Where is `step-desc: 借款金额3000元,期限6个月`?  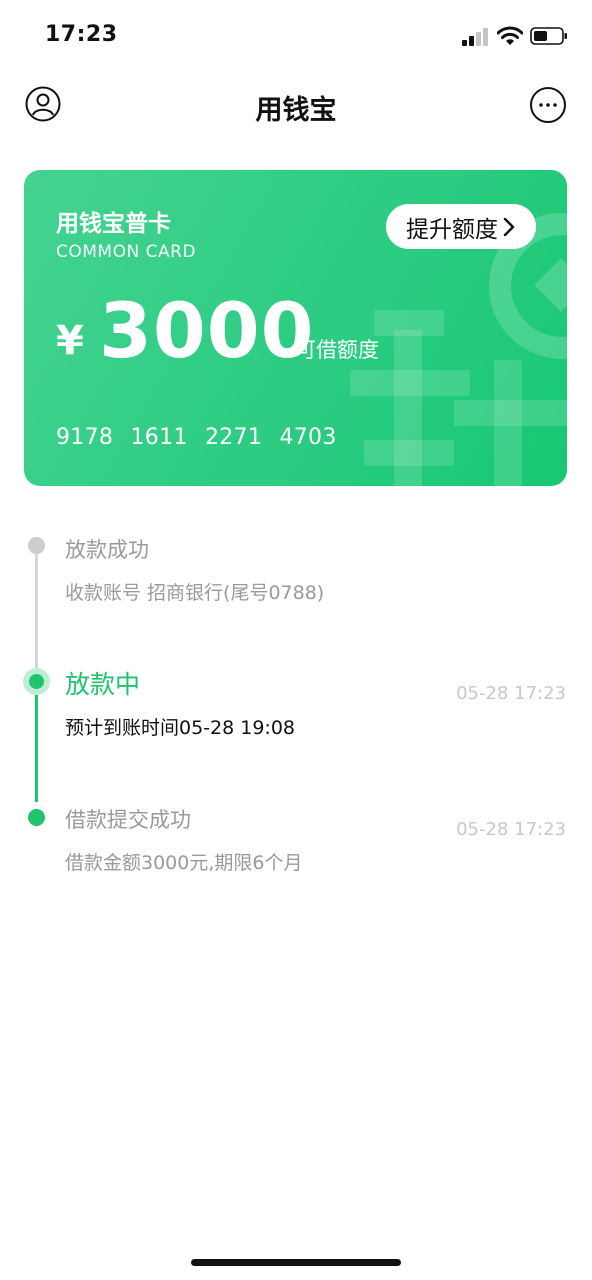
step-desc: 借款金额3000元,期限6个月 is located at coordinates (184, 863).